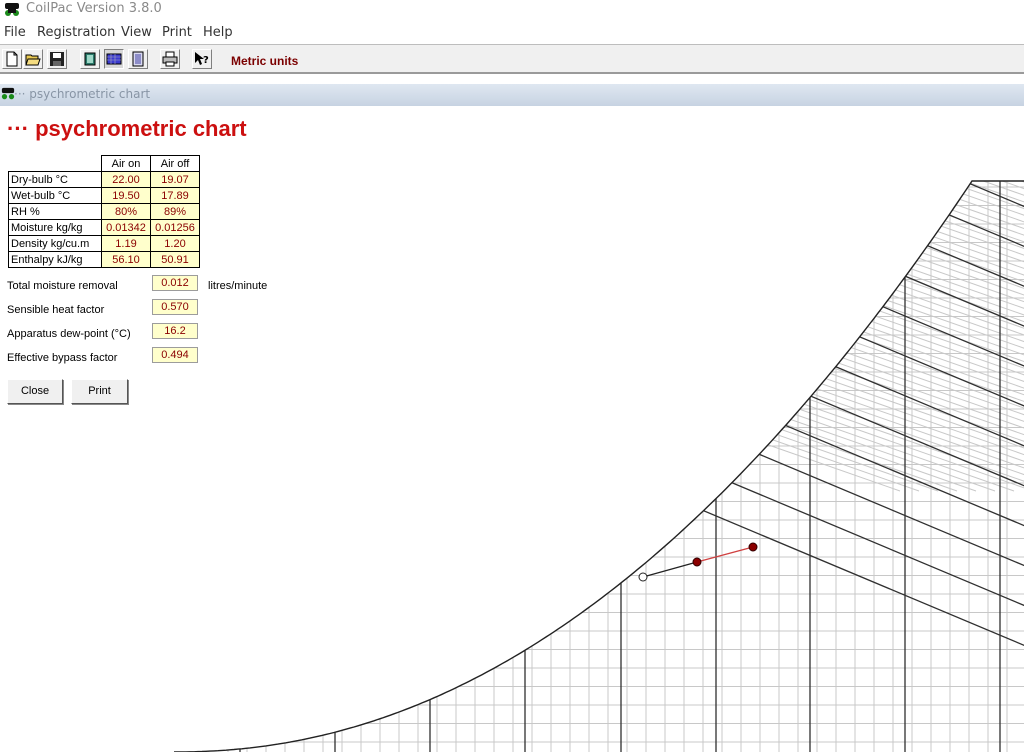 The image size is (1024, 752). I want to click on help-button: ?, so click(202, 59).